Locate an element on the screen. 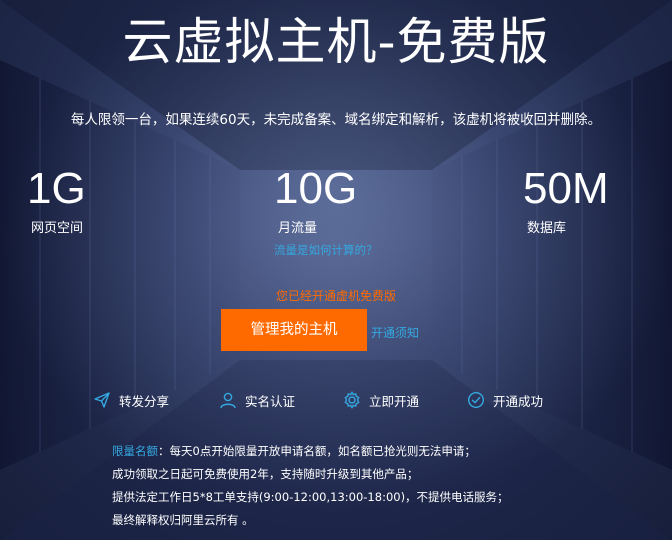 The height and width of the screenshot is (540, 672). rule-line-4: 最终解释权归阿里云所有 。 is located at coordinates (183, 520).